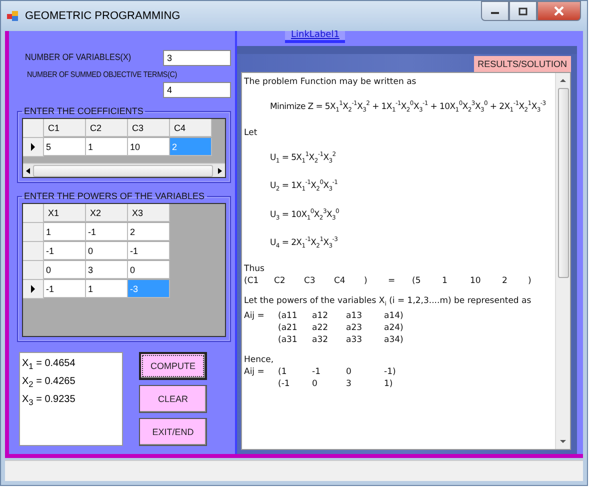  Describe the element at coordinates (392, 280) in the screenshot. I see `text-cell-text: =` at that location.